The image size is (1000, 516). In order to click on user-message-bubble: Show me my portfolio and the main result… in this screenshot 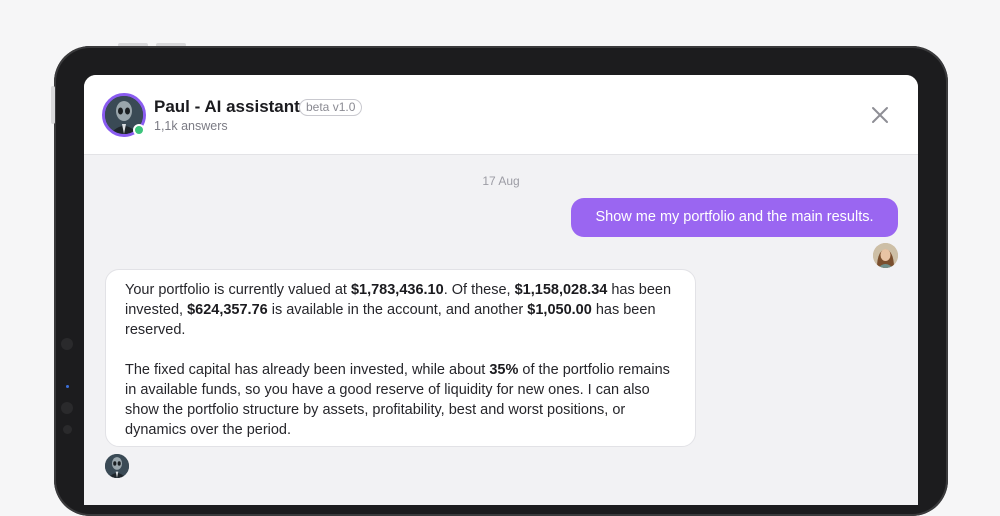, I will do `click(734, 217)`.